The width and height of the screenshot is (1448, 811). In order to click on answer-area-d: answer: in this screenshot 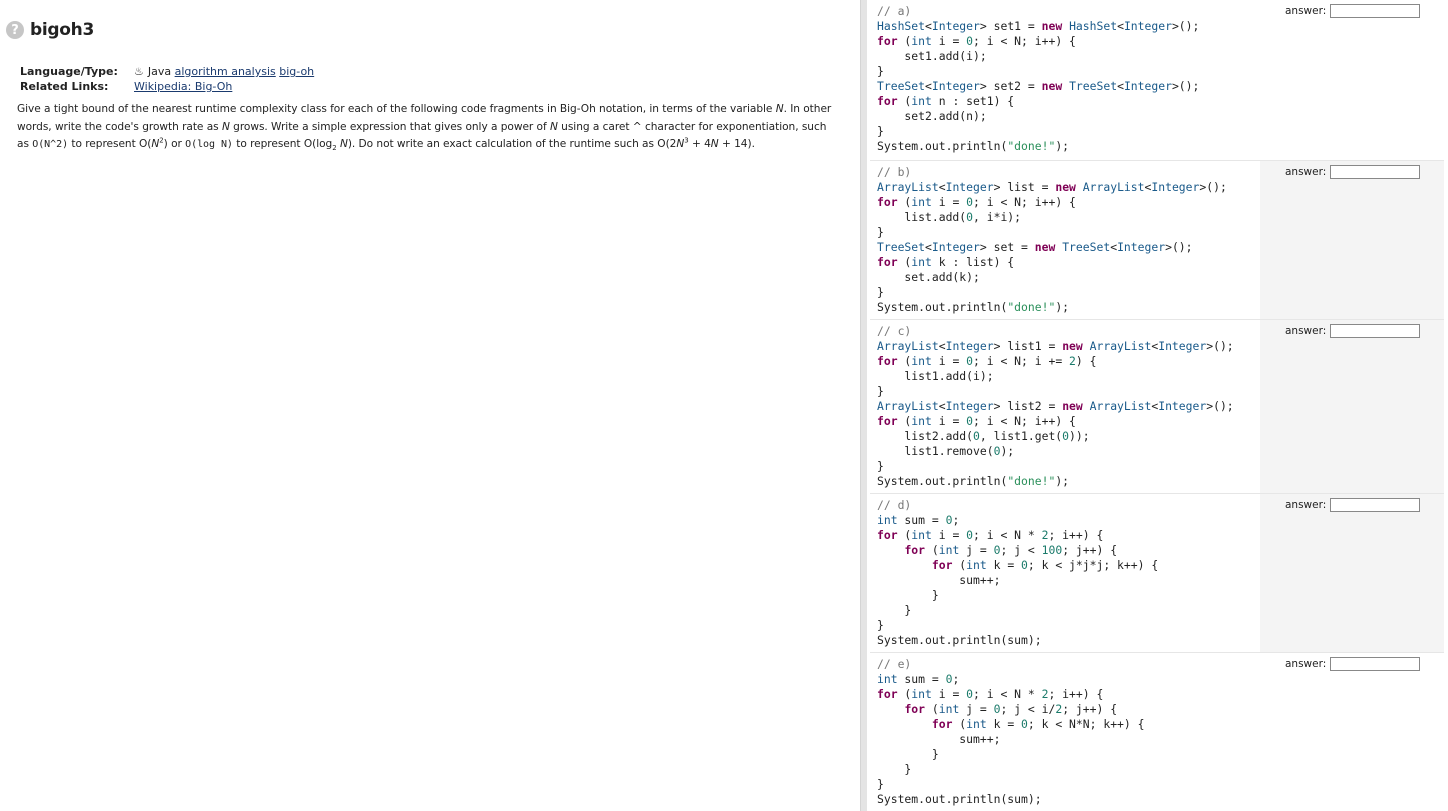, I will do `click(1352, 573)`.